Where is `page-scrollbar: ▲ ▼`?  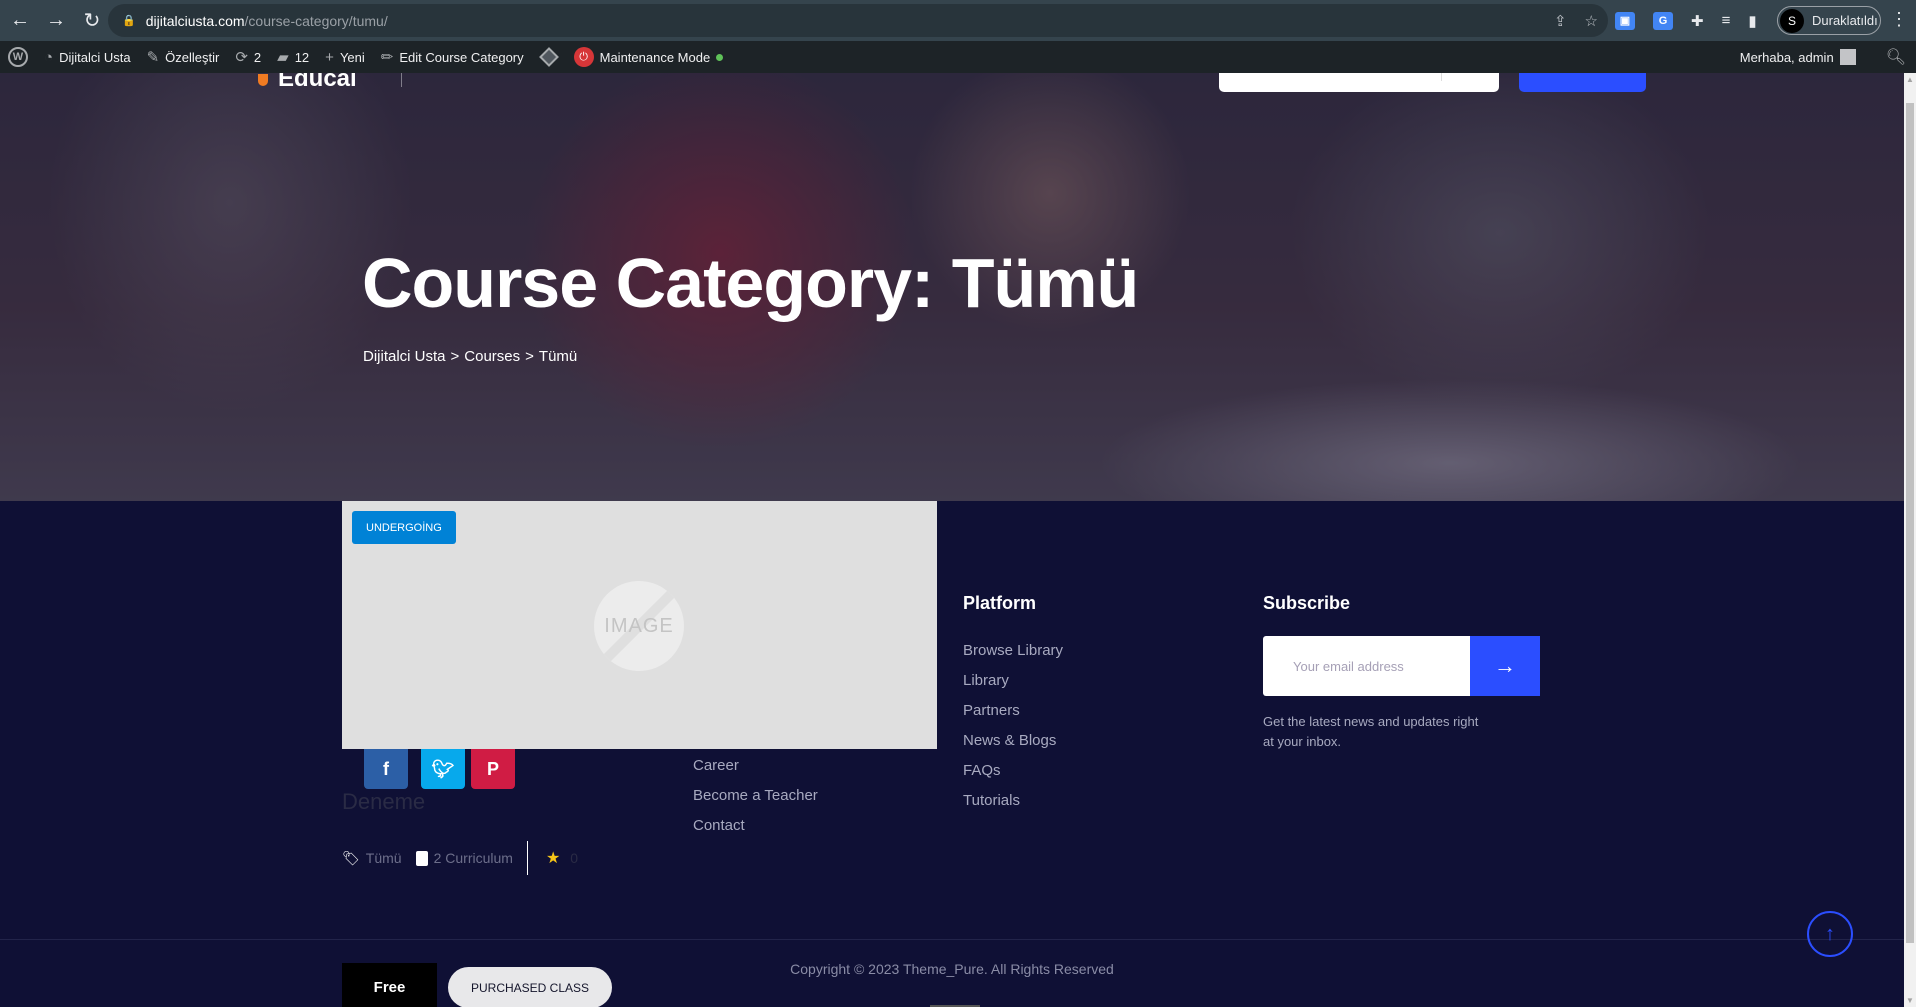
page-scrollbar: ▲ ▼ is located at coordinates (1910, 540).